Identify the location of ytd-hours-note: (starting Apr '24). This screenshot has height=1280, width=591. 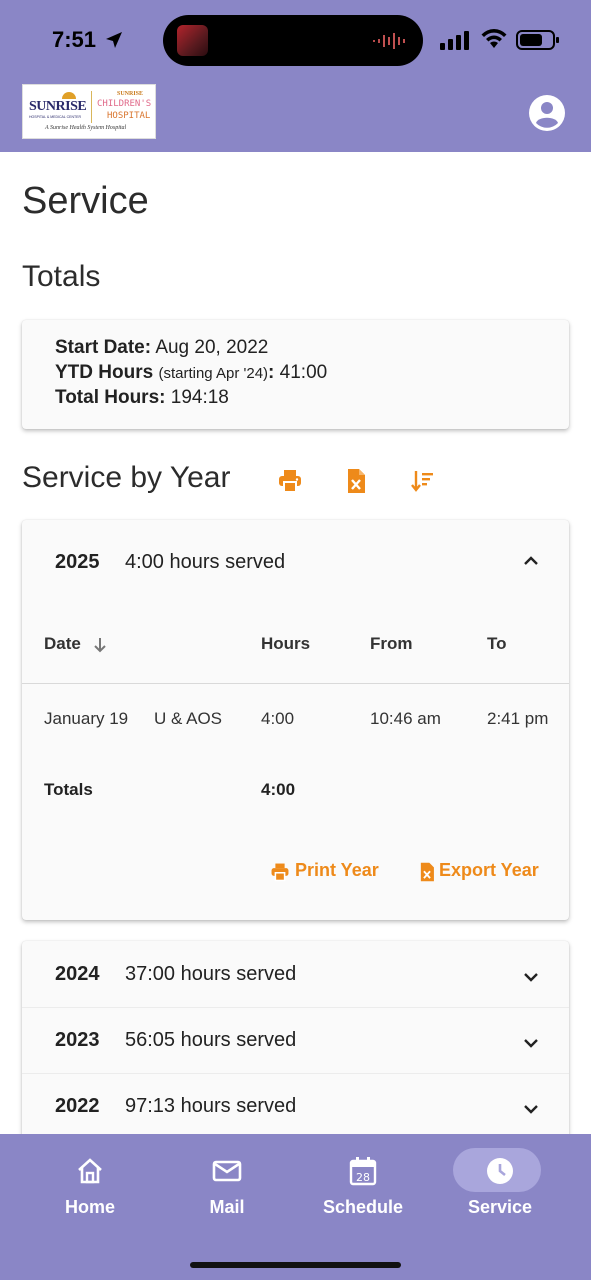
(213, 373).